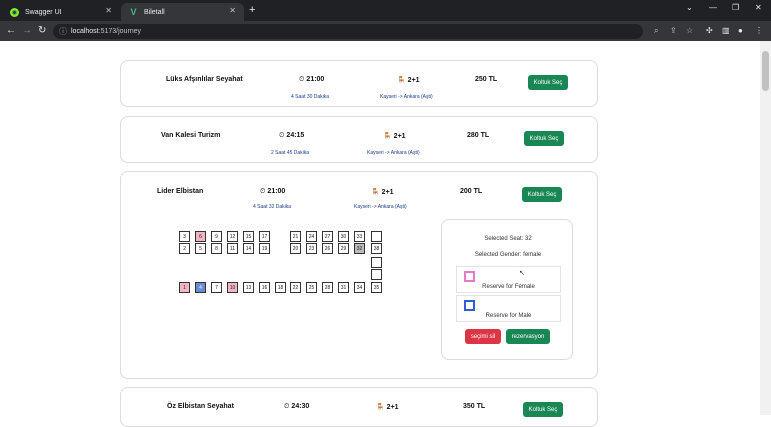 The width and height of the screenshot is (771, 427). What do you see at coordinates (200, 406) in the screenshot?
I see `company-name: Öz Elbistan Seyahat` at bounding box center [200, 406].